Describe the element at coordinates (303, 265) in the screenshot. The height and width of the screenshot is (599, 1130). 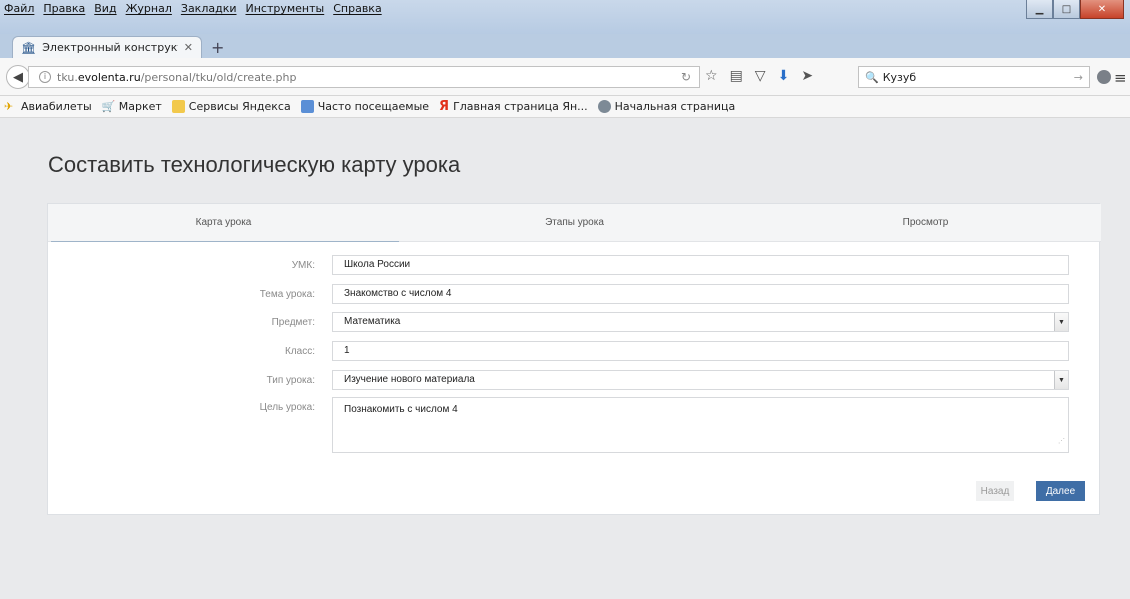
I see `umk-label: УМК:` at that location.